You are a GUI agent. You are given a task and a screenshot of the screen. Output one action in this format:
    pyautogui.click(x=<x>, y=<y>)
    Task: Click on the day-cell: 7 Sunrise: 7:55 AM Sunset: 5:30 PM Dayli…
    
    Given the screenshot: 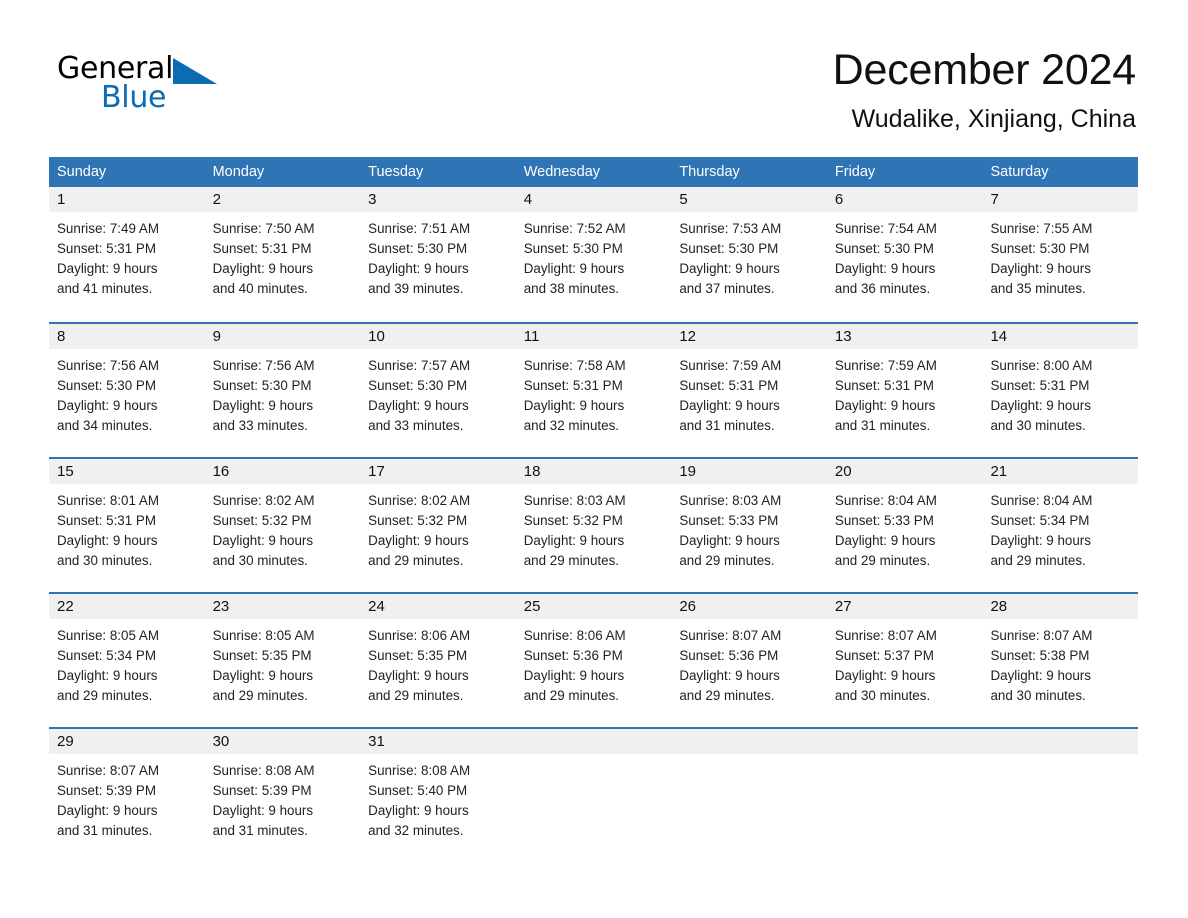 What is the action you would take?
    pyautogui.click(x=1060, y=254)
    